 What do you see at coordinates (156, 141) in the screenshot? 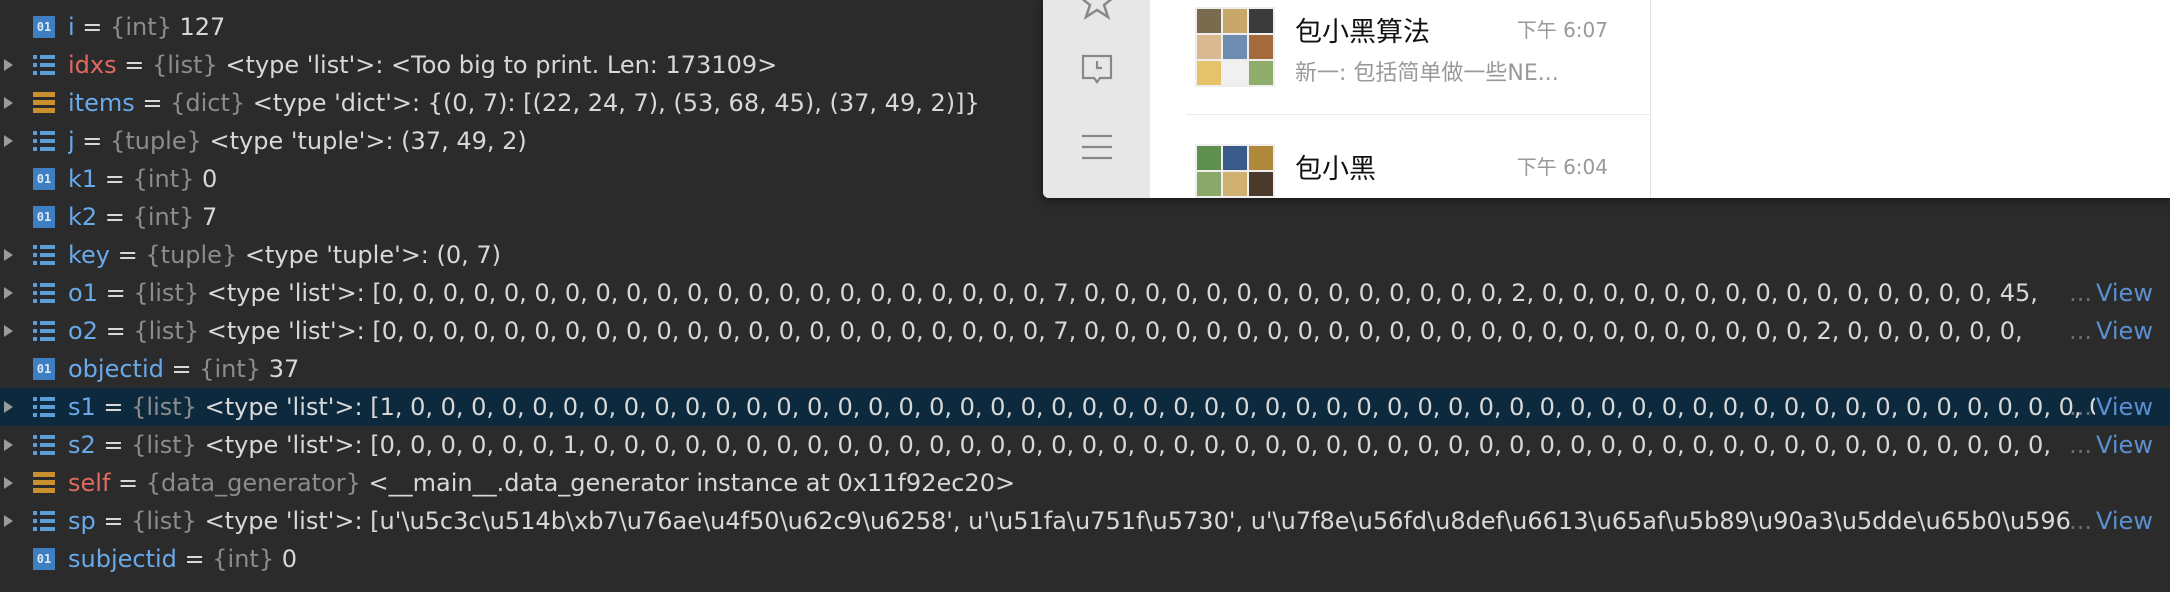
I see `variable-type: {tuple}` at bounding box center [156, 141].